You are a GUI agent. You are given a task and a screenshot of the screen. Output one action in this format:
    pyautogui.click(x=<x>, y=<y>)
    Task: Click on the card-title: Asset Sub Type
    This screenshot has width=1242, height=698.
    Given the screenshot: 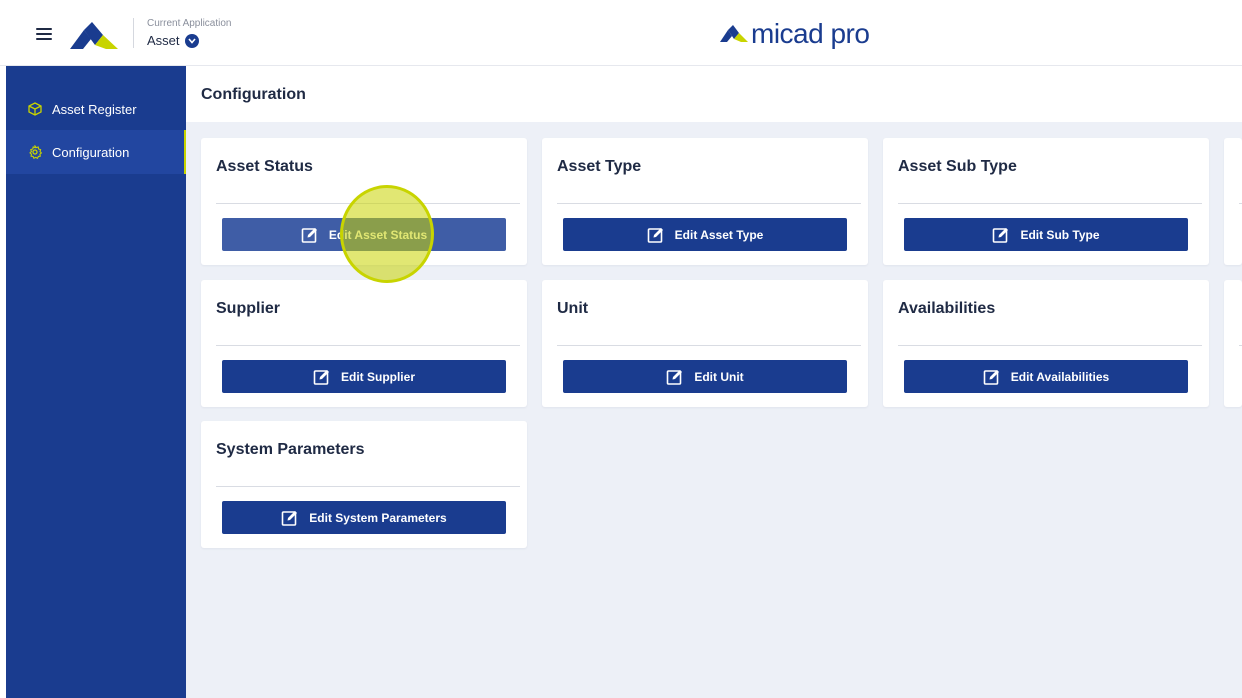 What is the action you would take?
    pyautogui.click(x=957, y=166)
    